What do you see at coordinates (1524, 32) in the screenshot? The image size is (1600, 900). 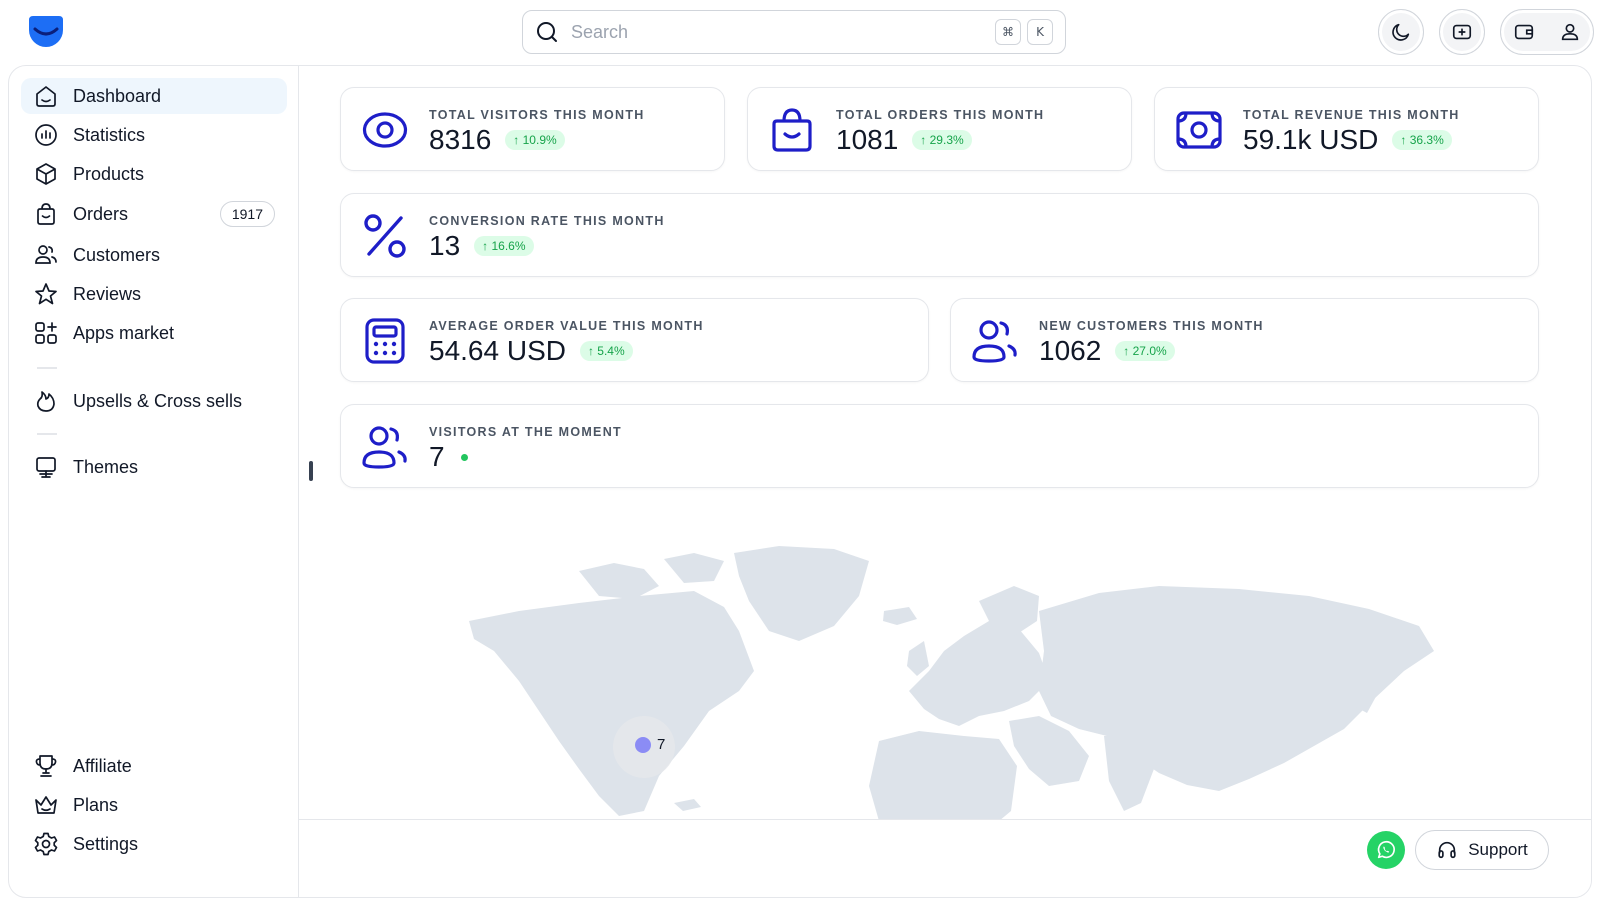 I see `wallet-icon` at bounding box center [1524, 32].